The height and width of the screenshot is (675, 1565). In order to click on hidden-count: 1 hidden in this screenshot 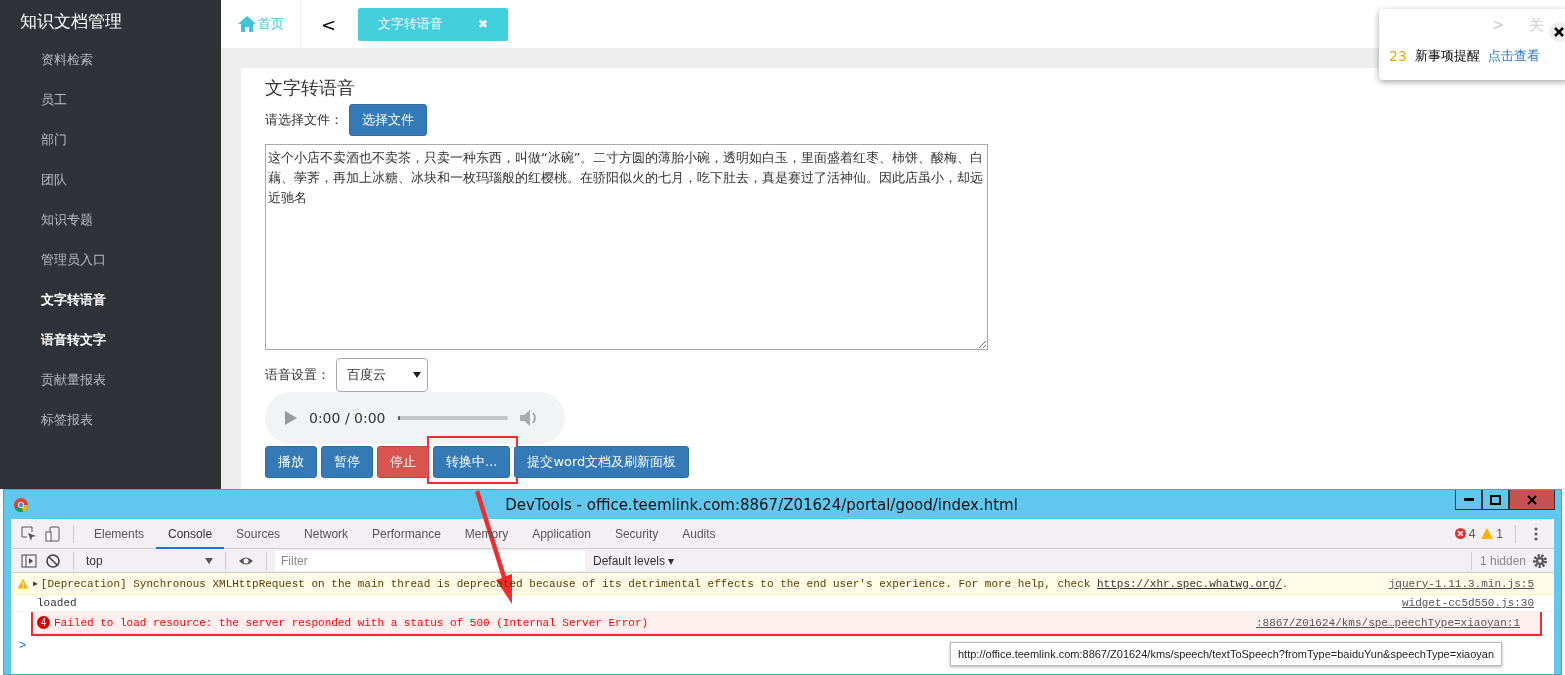, I will do `click(1502, 560)`.